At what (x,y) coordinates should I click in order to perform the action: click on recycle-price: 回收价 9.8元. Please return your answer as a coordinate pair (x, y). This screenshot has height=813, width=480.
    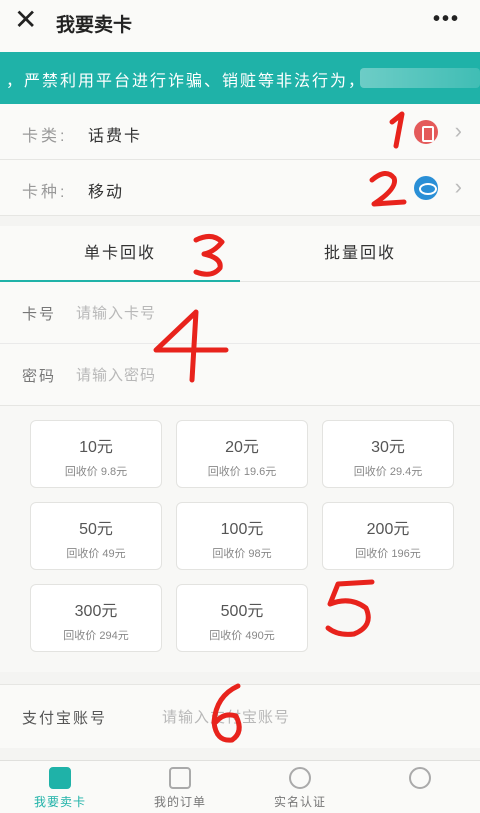
    Looking at the image, I should click on (96, 472).